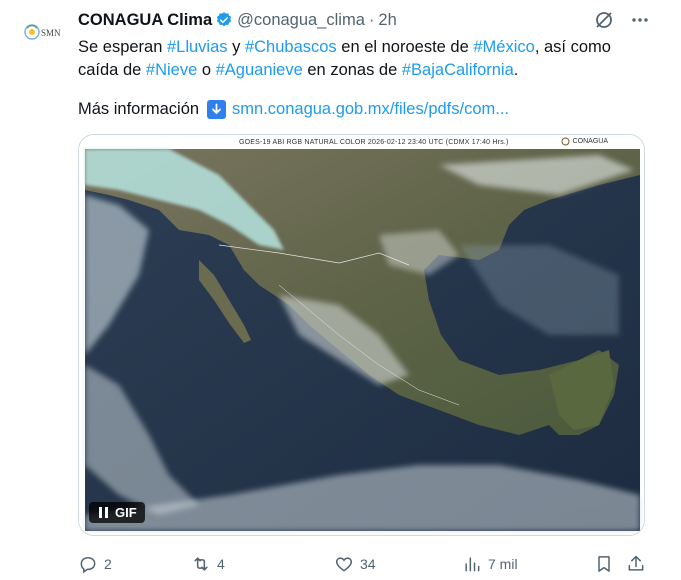 This screenshot has height=580, width=681. Describe the element at coordinates (405, 47) in the screenshot. I see `line1-text-4: en el noroeste de` at that location.